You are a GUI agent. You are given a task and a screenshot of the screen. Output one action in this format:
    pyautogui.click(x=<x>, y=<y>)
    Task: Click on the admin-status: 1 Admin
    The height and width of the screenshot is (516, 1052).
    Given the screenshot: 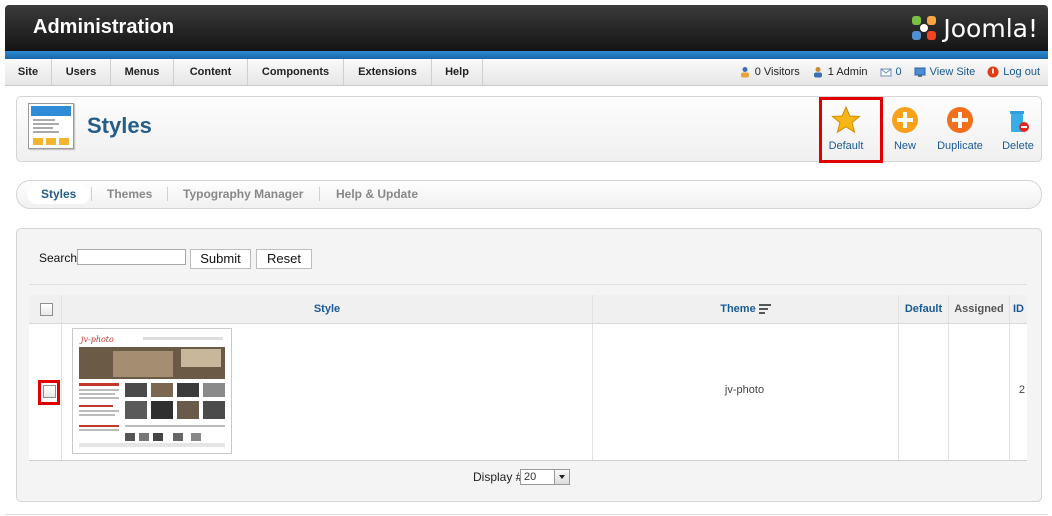 What is the action you would take?
    pyautogui.click(x=840, y=72)
    